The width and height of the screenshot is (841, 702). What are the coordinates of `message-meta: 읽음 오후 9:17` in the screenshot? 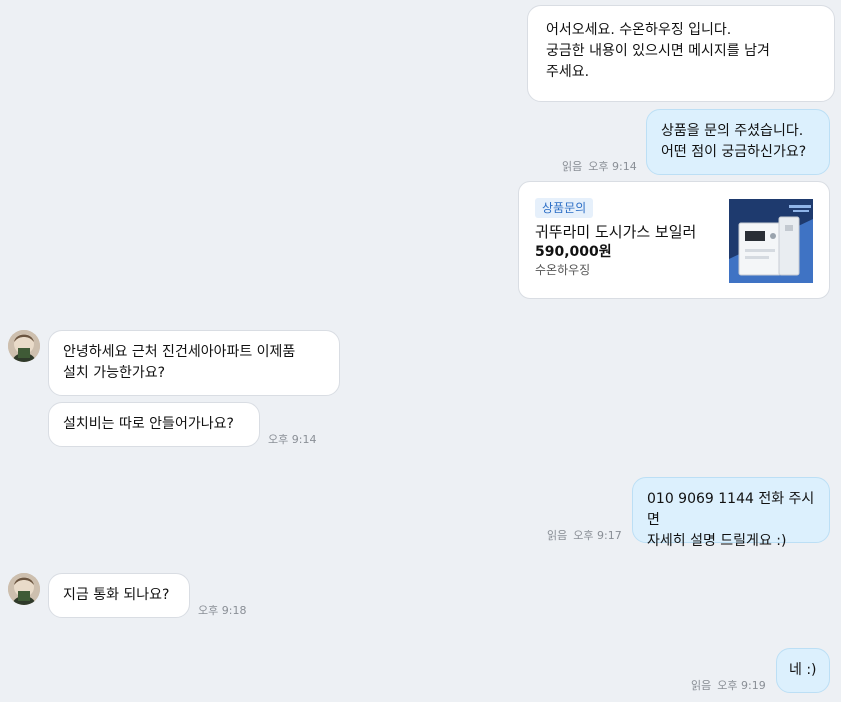 It's located at (584, 535).